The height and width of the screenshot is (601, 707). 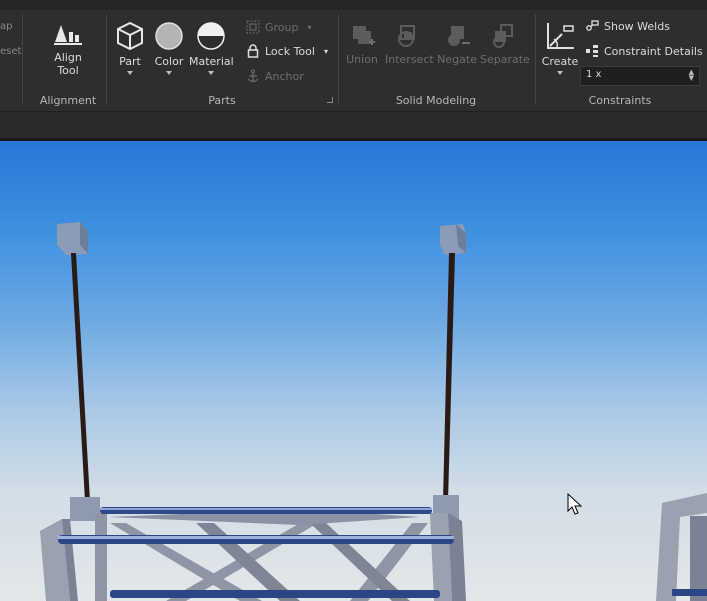 What do you see at coordinates (459, 36) in the screenshot?
I see `negate-icon` at bounding box center [459, 36].